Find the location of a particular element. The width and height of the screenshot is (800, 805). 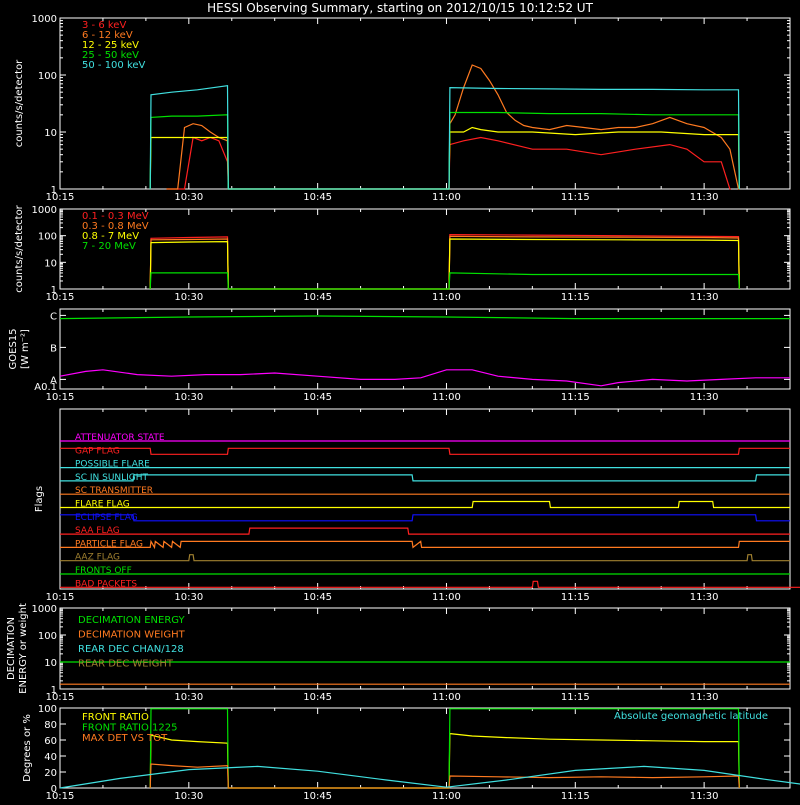

legend-entry: FRONT RATIO is located at coordinates (115, 717).